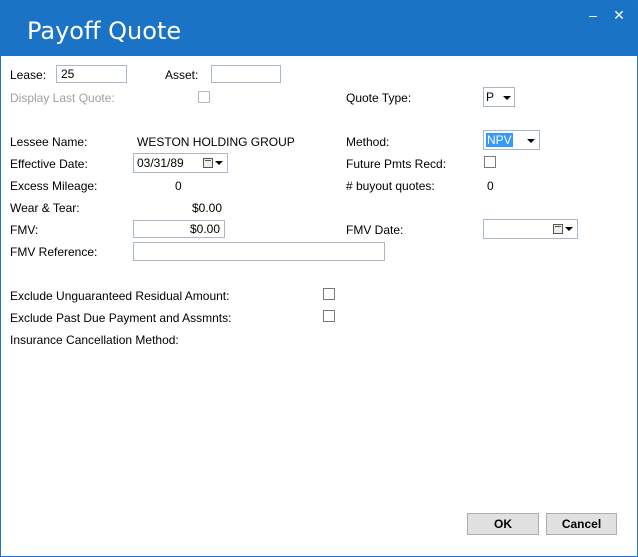  Describe the element at coordinates (329, 316) in the screenshot. I see `exclude-past-due-checkbox` at that location.